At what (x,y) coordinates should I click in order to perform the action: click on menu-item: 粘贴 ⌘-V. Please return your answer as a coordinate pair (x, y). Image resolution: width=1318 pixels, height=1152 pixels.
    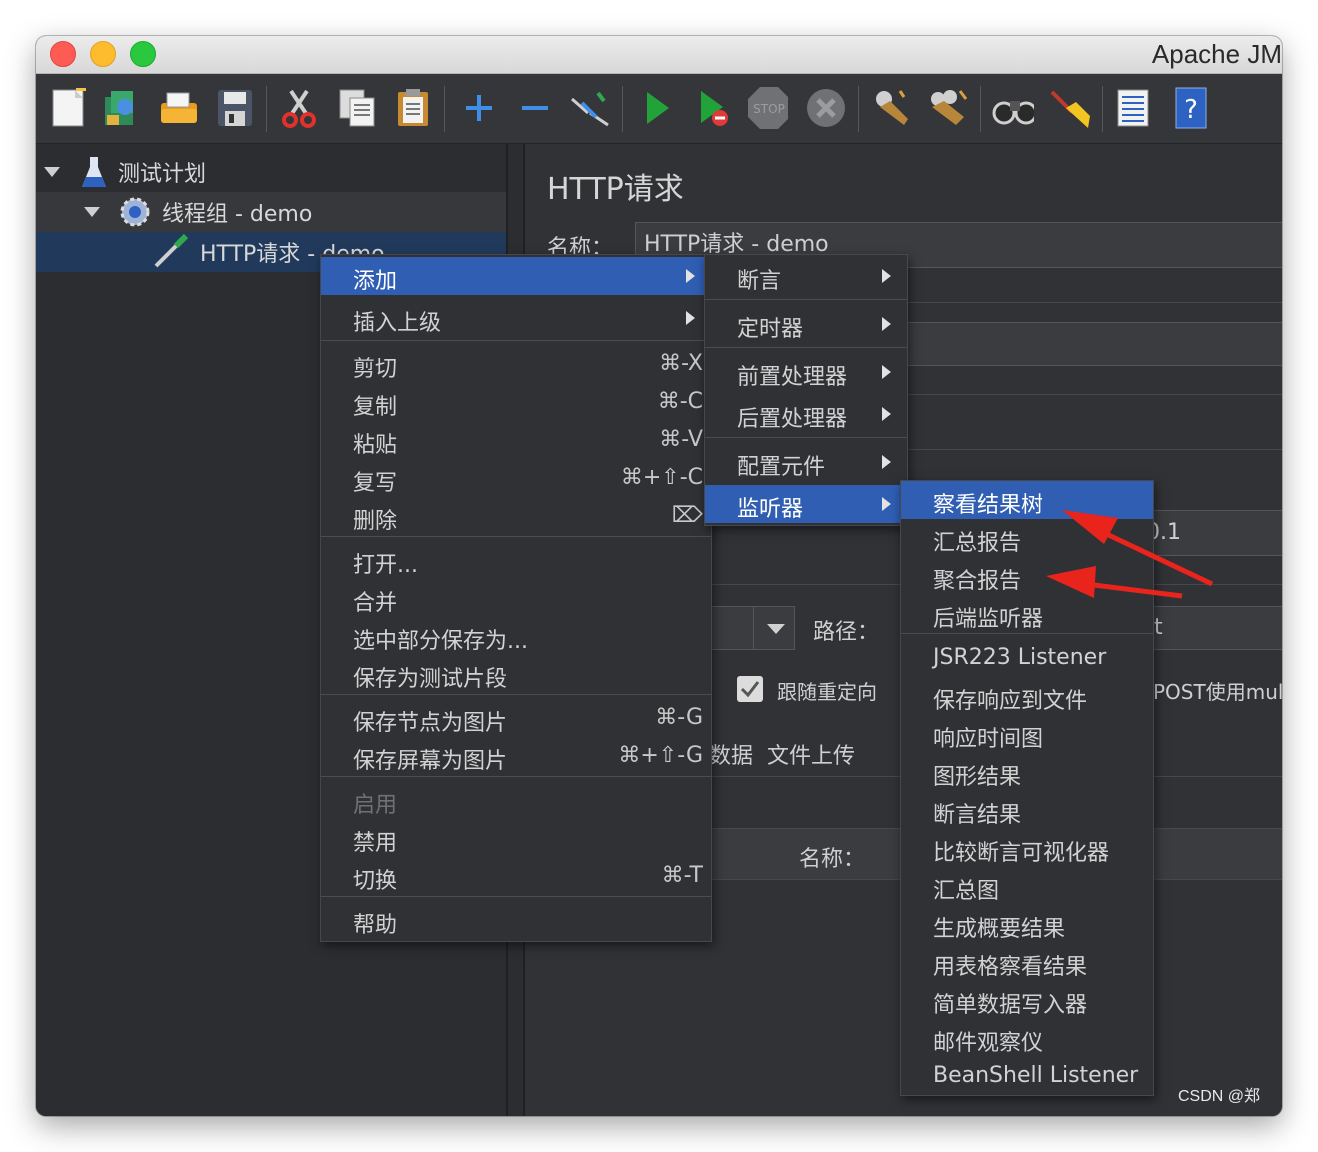
    Looking at the image, I should click on (516, 440).